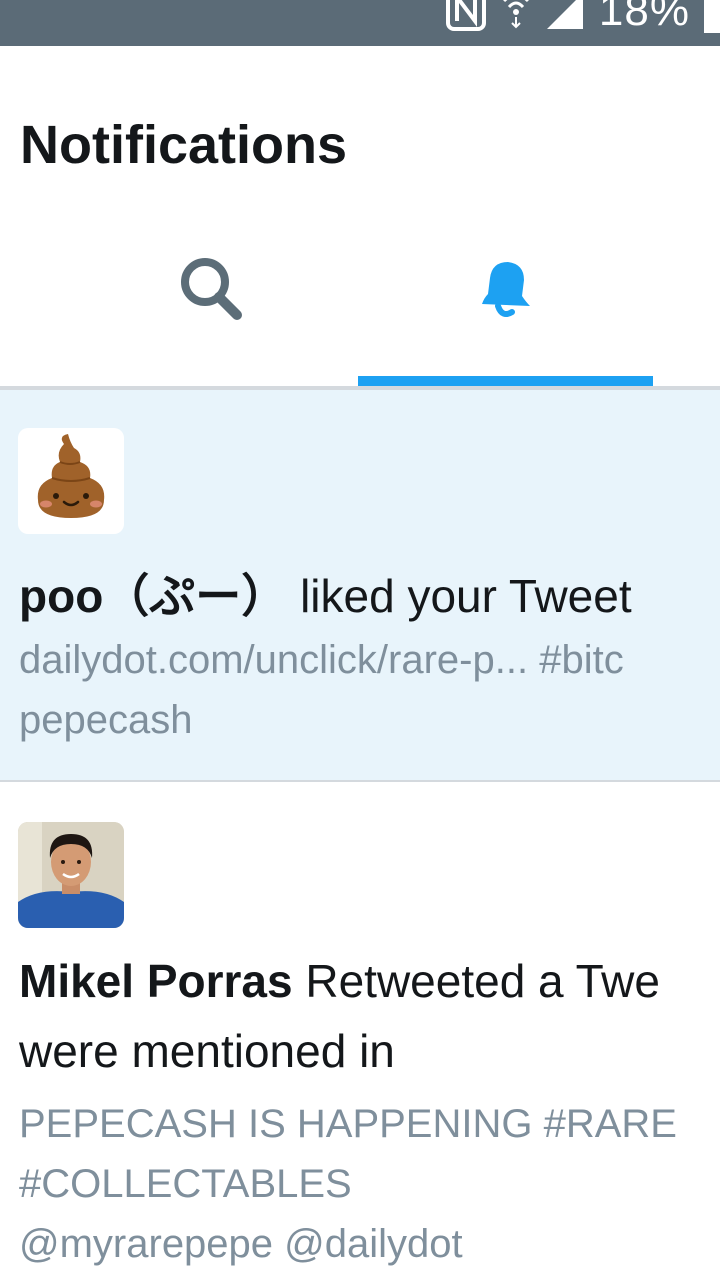 This screenshot has height=1280, width=720. Describe the element at coordinates (505, 381) in the screenshot. I see `active-tab-indicator` at that location.